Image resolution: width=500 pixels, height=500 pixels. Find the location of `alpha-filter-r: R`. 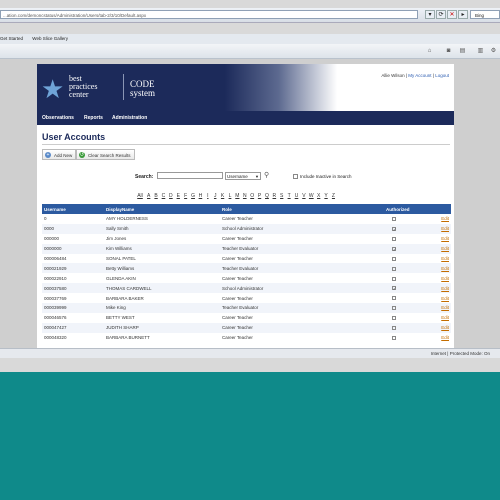

alpha-filter-r: R is located at coordinates (274, 196).